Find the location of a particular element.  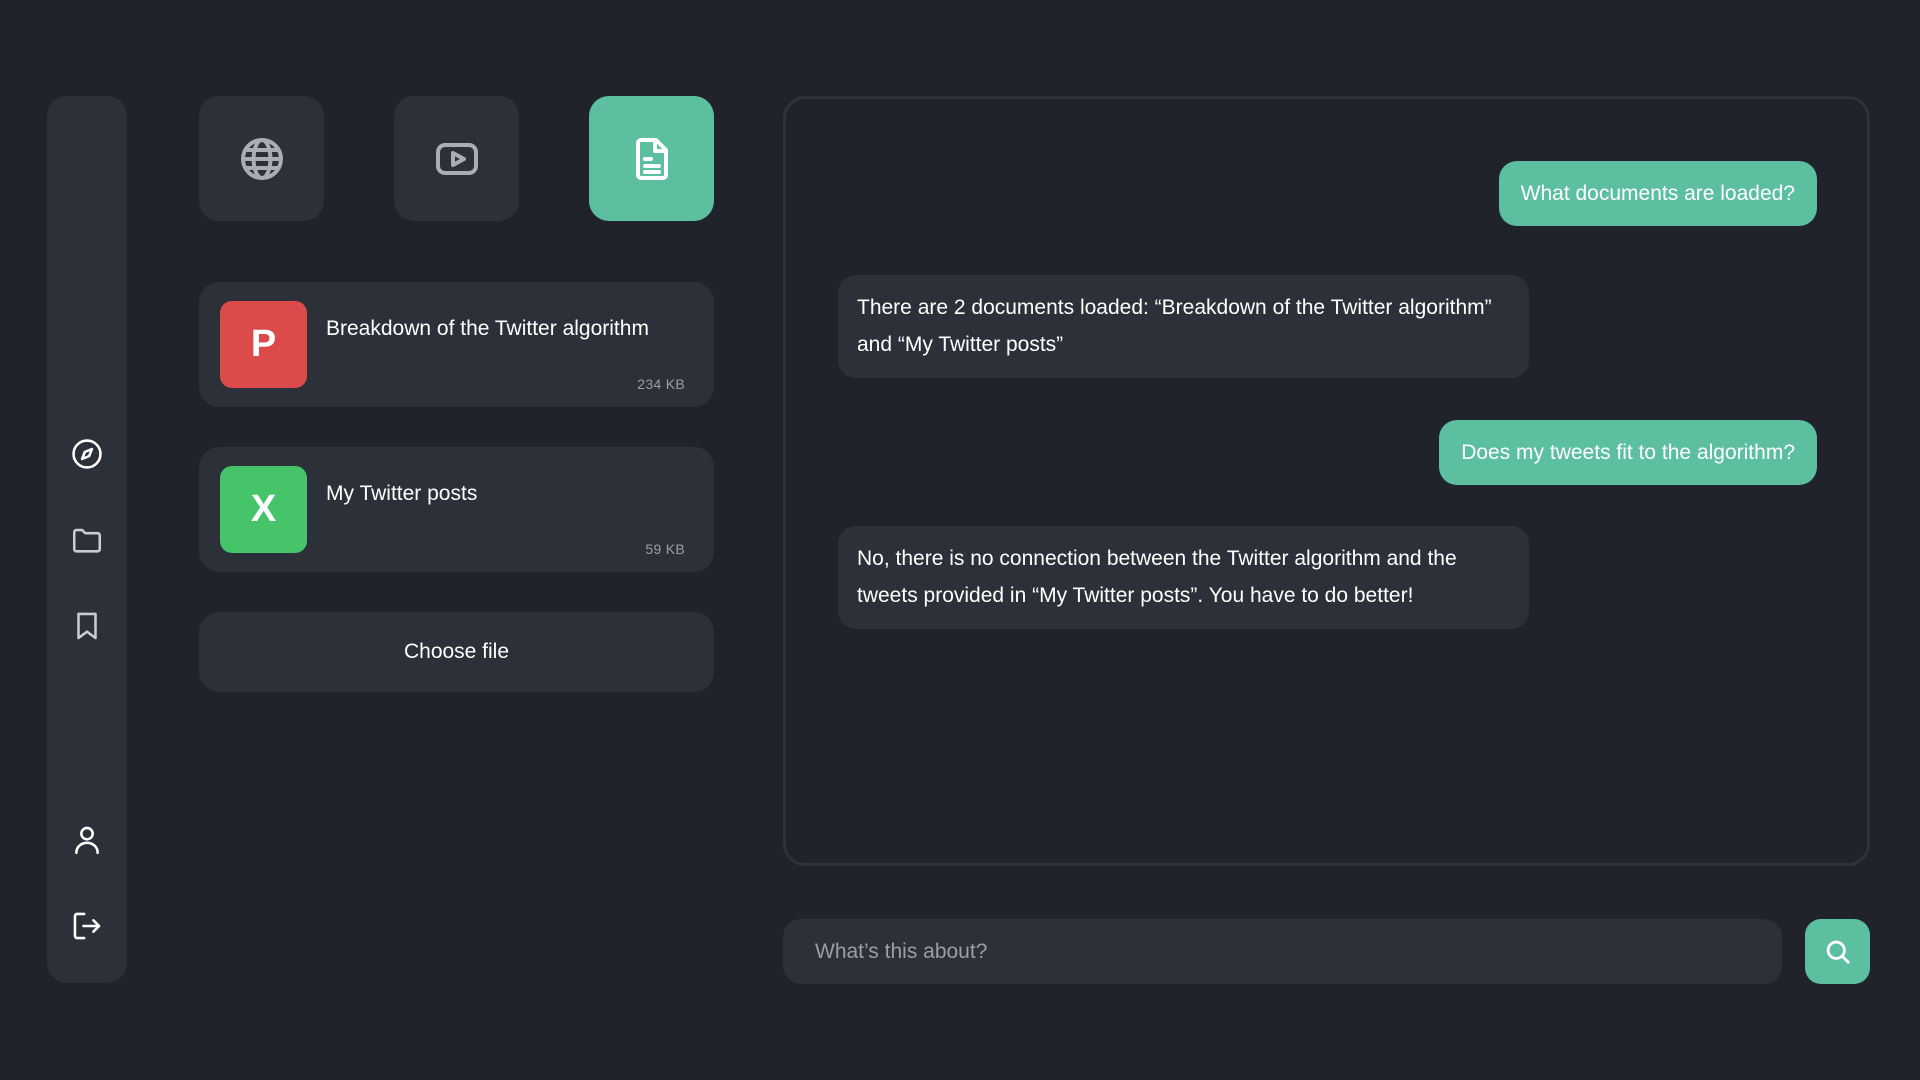

sidebar-item-profile is located at coordinates (87, 840).